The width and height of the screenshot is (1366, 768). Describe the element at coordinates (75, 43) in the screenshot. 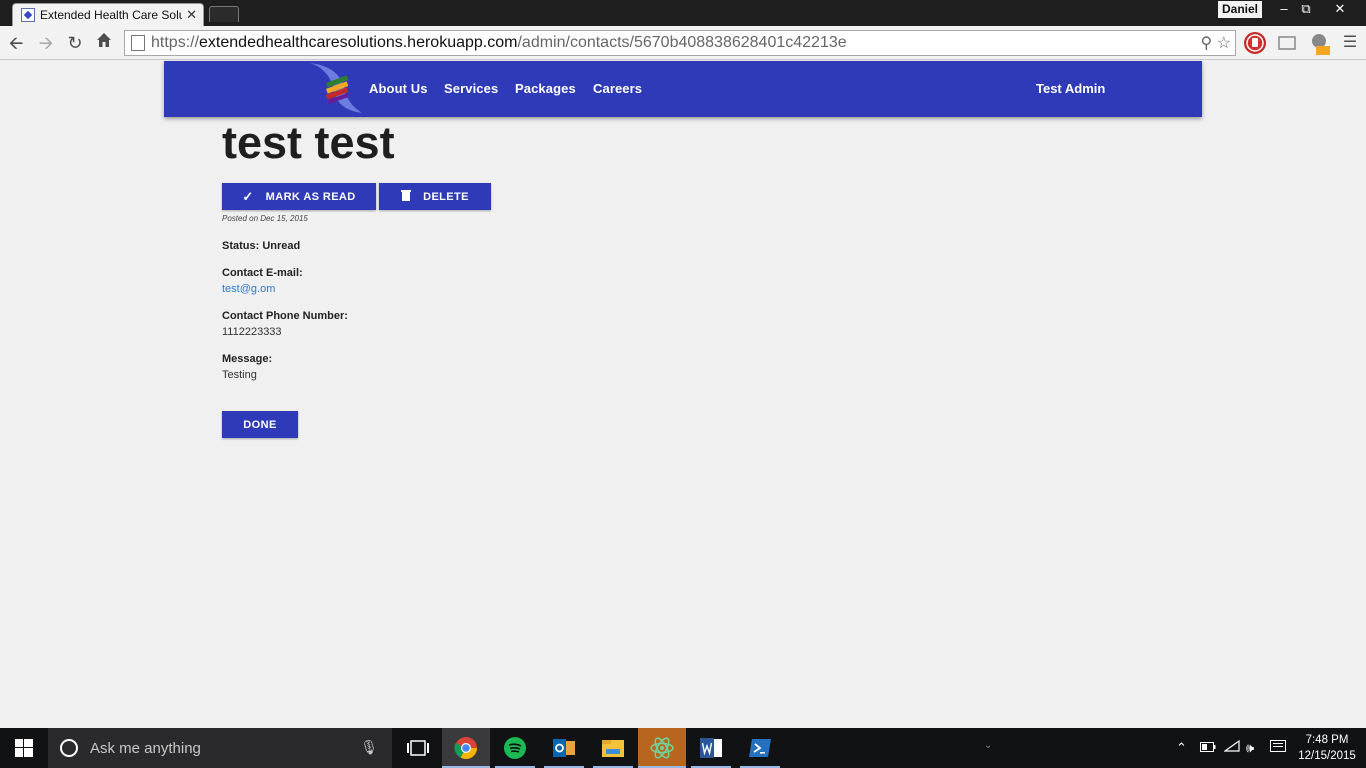

I see `reload-icon: ↻` at that location.